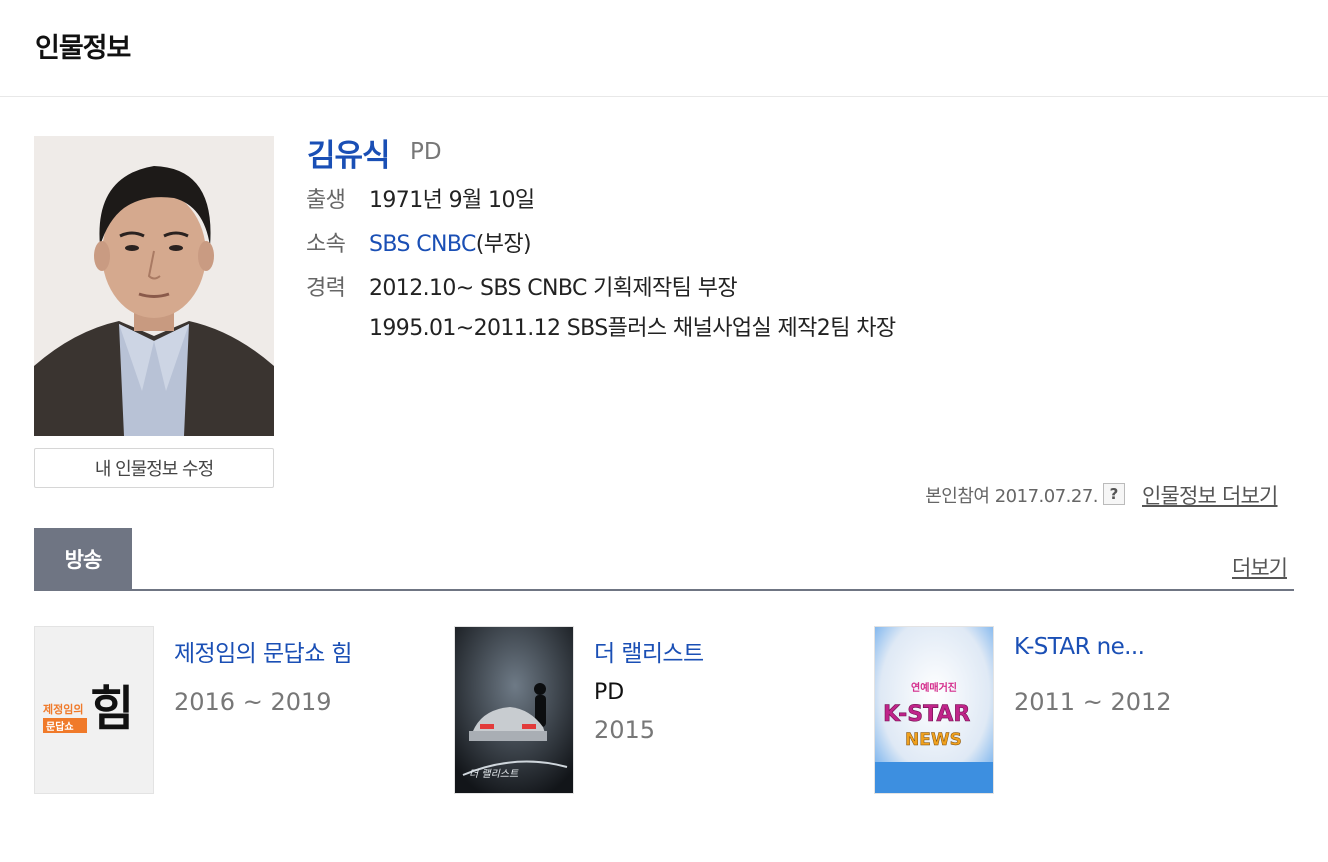  What do you see at coordinates (63, 709) in the screenshot?
I see `poster-subtitle: 제정임의` at bounding box center [63, 709].